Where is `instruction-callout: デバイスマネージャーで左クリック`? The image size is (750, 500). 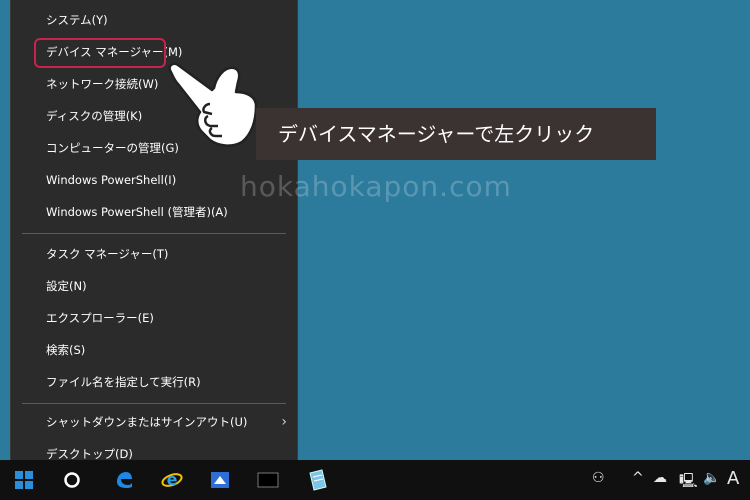
instruction-callout: デバイスマネージャーで左クリック is located at coordinates (456, 134).